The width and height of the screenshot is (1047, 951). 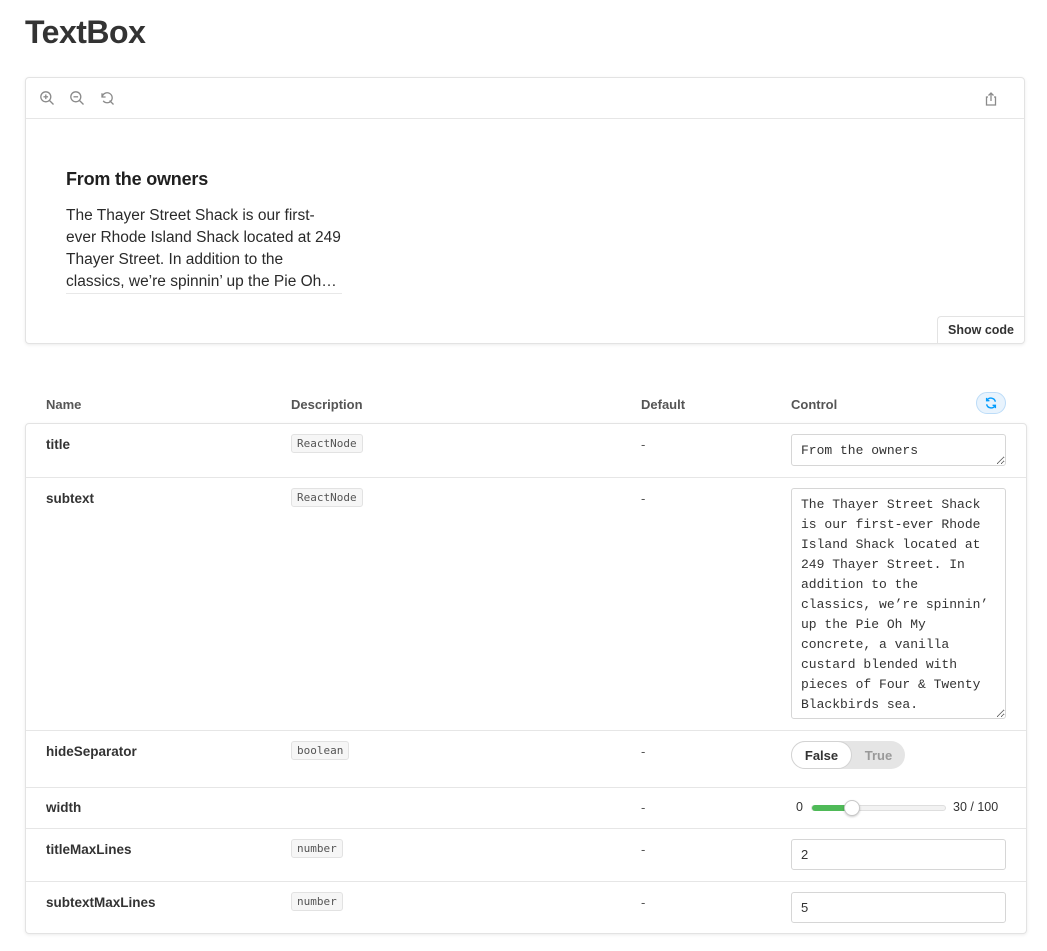 What do you see at coordinates (320, 750) in the screenshot?
I see `arg-type: boolean` at bounding box center [320, 750].